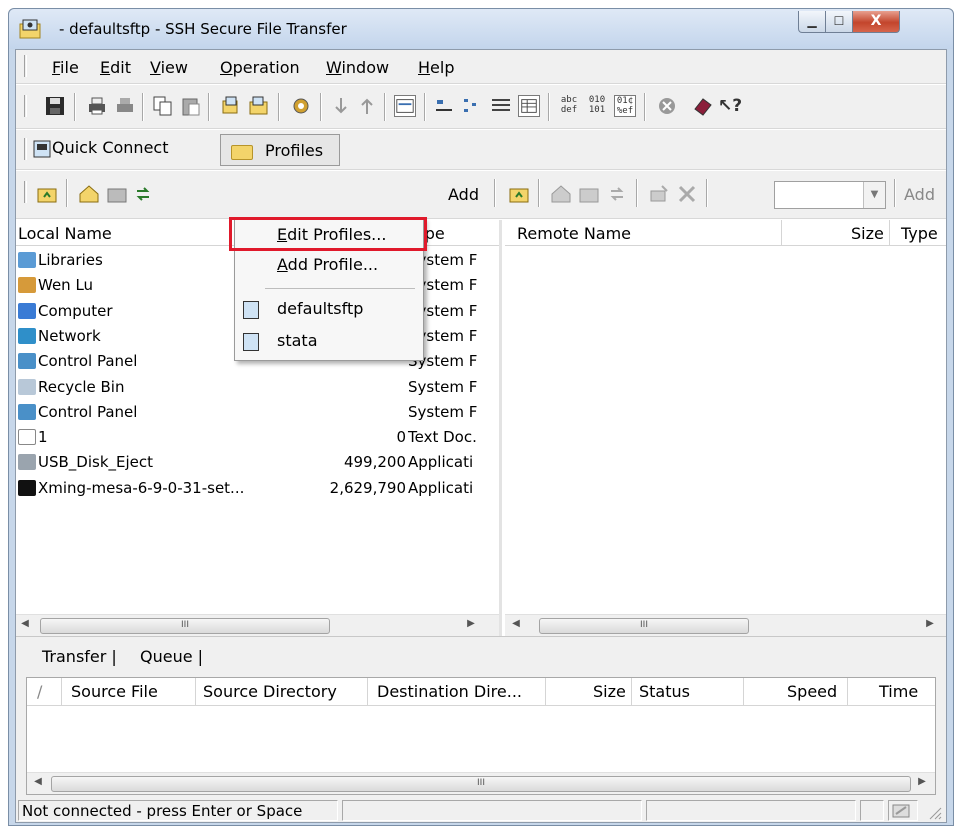 The height and width of the screenshot is (827, 957). What do you see at coordinates (66, 285) in the screenshot?
I see `file-name: Wen Lu` at bounding box center [66, 285].